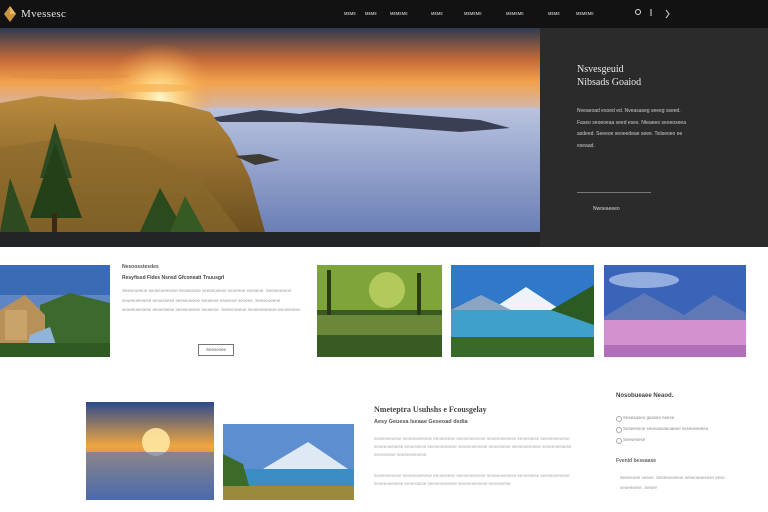 The width and height of the screenshot is (768, 512). Describe the element at coordinates (668, 14) in the screenshot. I see `menu-icon` at that location.